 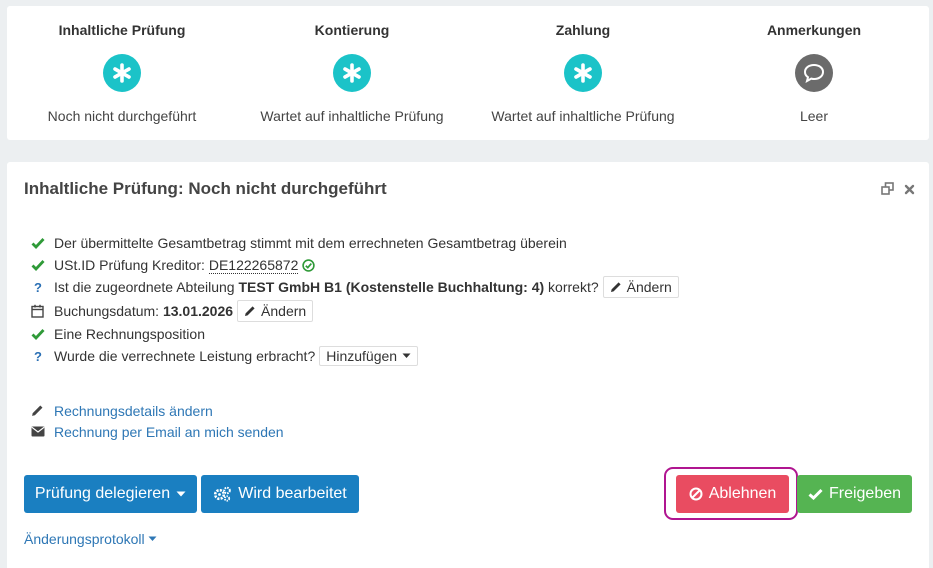 What do you see at coordinates (814, 30) in the screenshot?
I see `step-title: Anmerkungen` at bounding box center [814, 30].